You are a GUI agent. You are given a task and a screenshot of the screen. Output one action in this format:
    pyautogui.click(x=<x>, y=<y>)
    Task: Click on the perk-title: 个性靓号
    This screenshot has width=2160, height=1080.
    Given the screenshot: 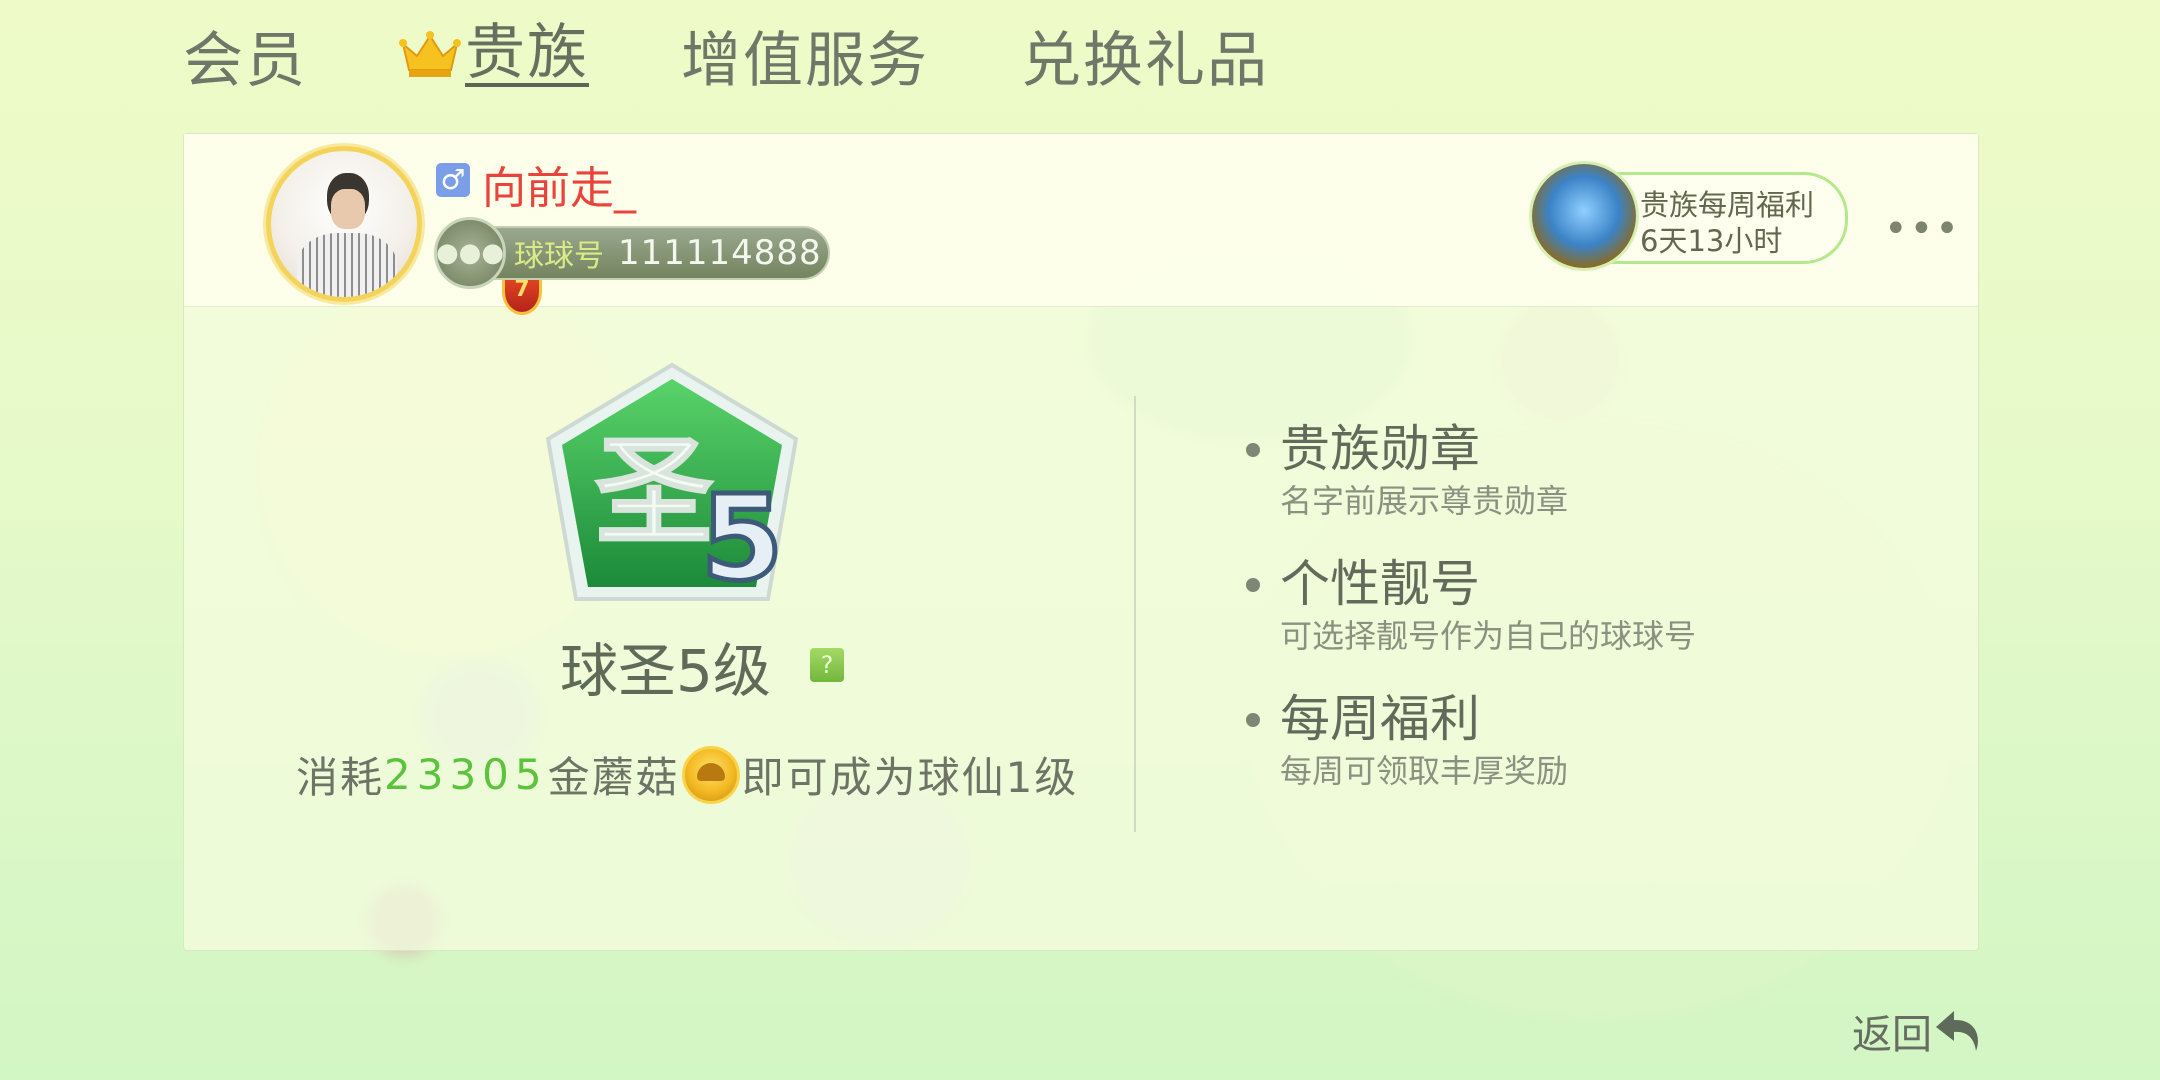 What is the action you would take?
    pyautogui.click(x=1380, y=584)
    